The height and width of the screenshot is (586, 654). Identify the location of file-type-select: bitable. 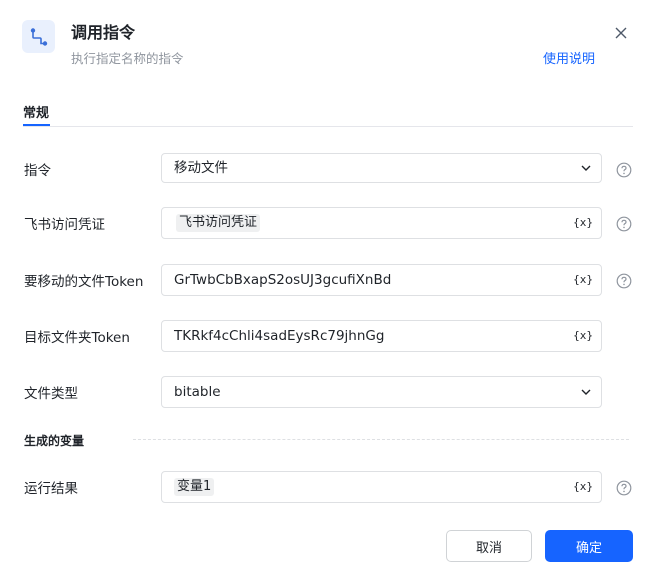
(381, 392).